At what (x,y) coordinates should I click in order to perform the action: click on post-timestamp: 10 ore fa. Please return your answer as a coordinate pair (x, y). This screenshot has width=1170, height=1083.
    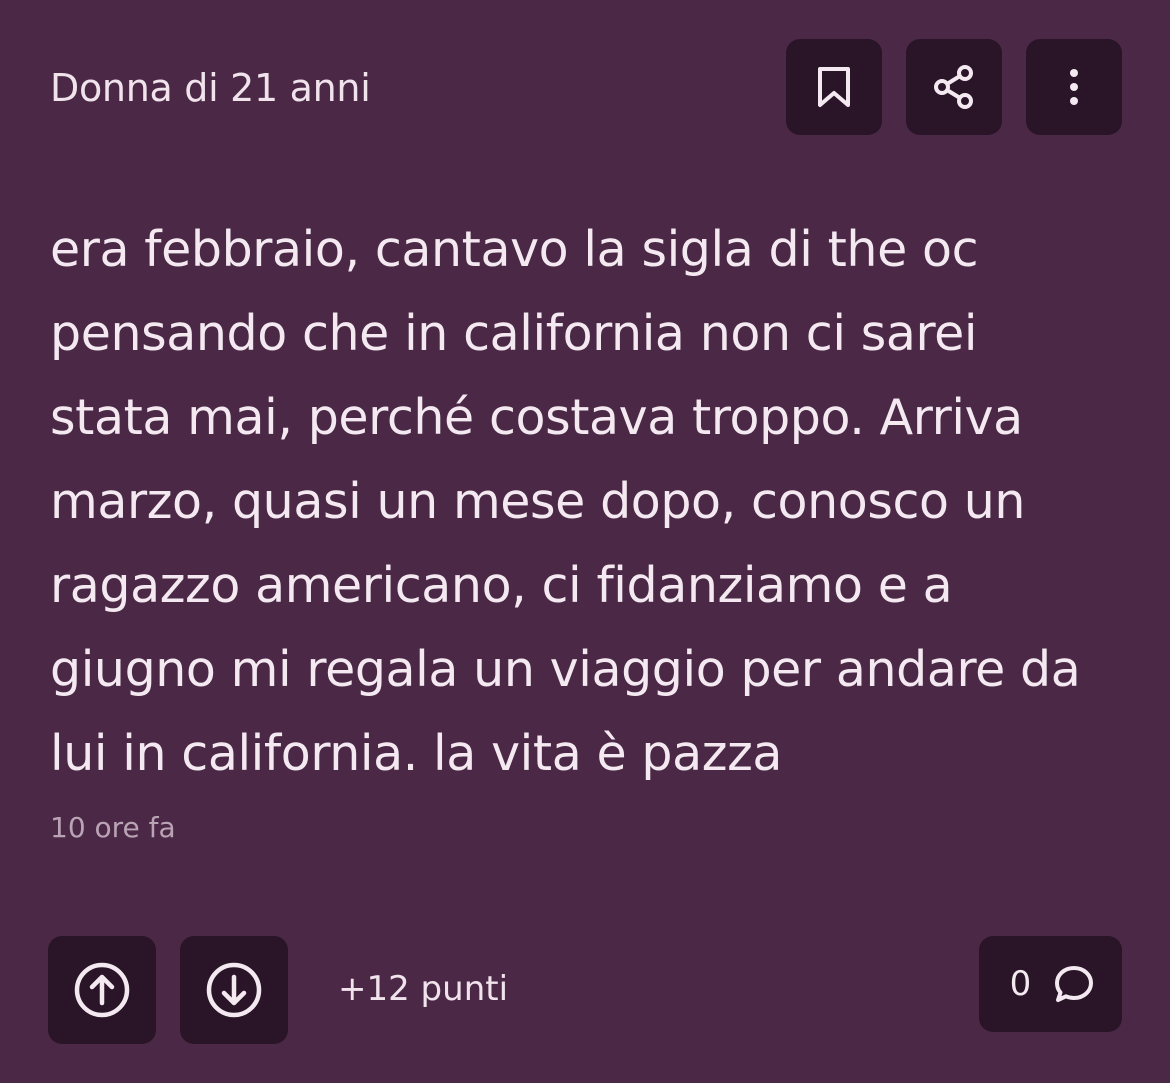
    Looking at the image, I should click on (113, 827).